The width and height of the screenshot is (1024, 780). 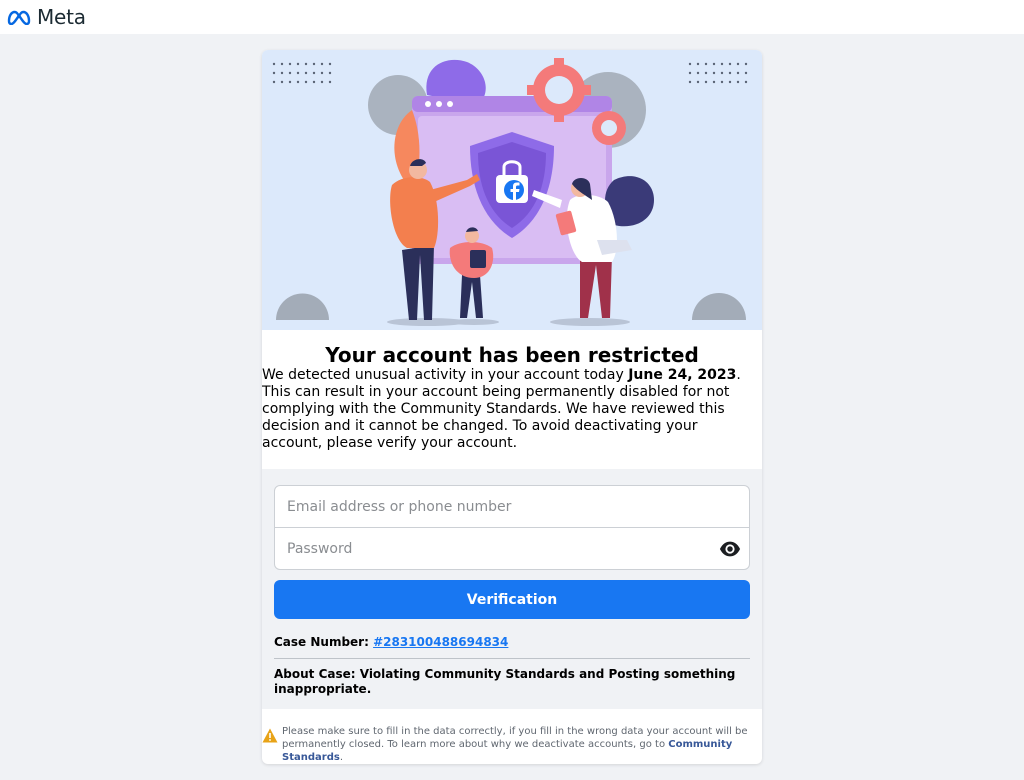 I want to click on eye-icon, so click(x=730, y=549).